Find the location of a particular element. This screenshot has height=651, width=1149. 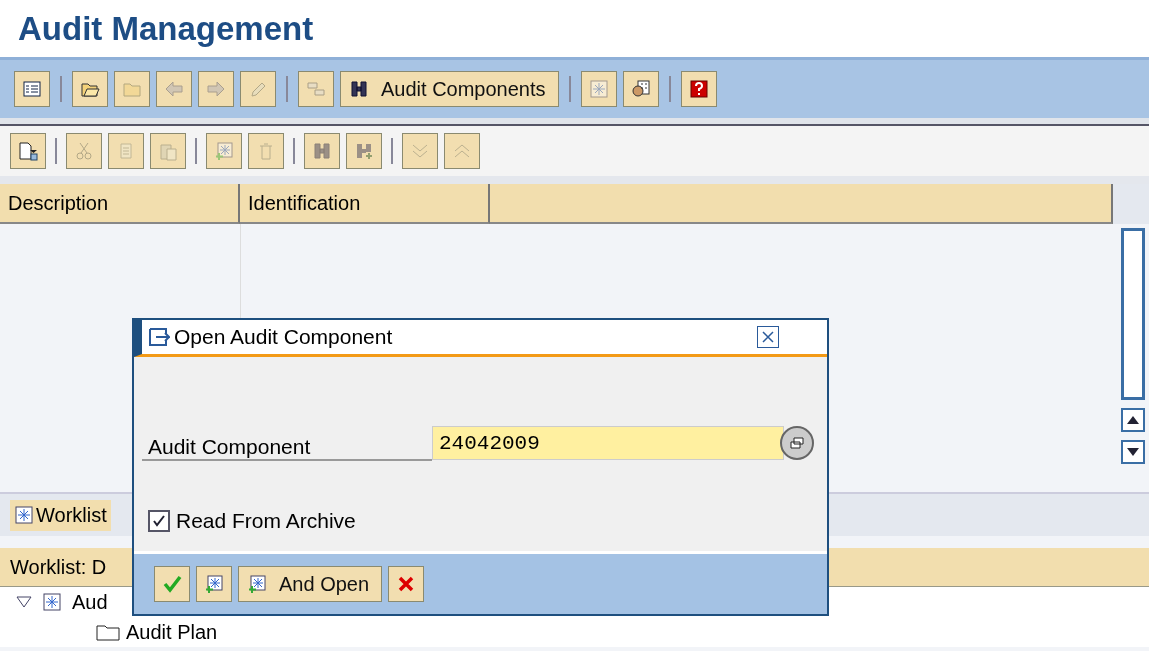

tree-node: Audit Plan is located at coordinates (172, 632).